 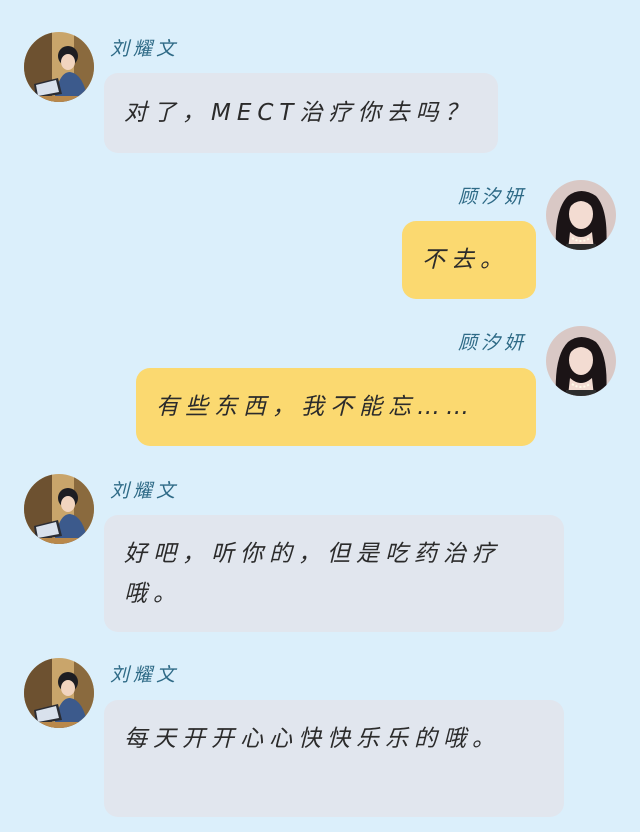 What do you see at coordinates (301, 113) in the screenshot?
I see `message-bubble-incoming: 对了，MECT治疗你去吗？` at bounding box center [301, 113].